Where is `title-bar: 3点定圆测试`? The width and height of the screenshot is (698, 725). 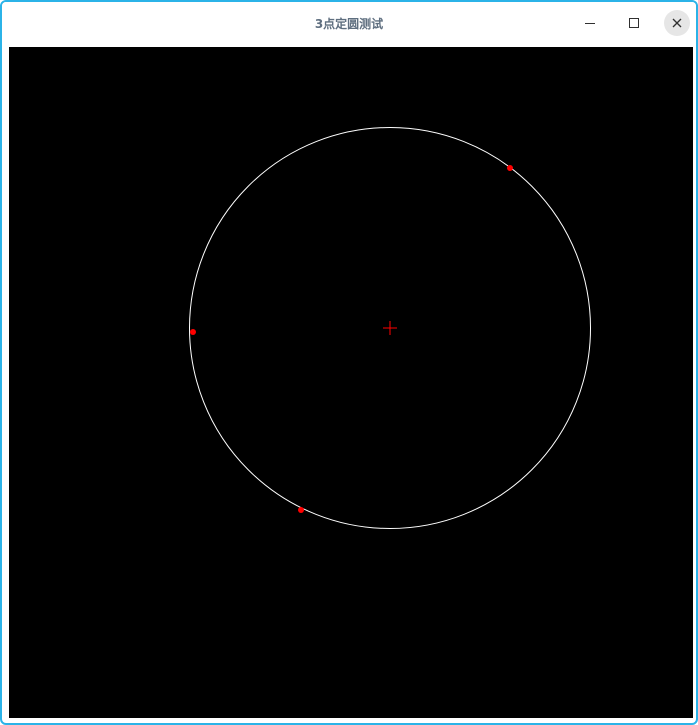
title-bar: 3点定圆测试 is located at coordinates (349, 24).